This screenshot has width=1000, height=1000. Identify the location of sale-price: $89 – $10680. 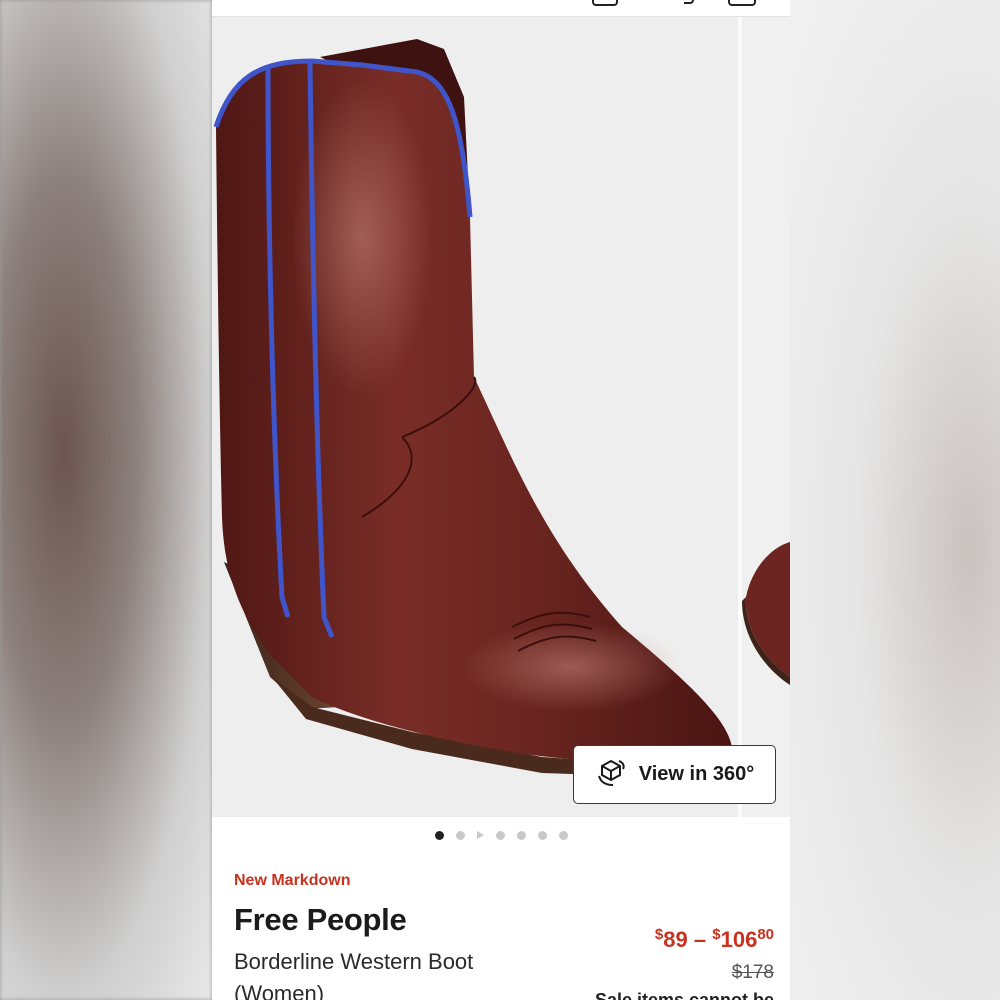
(714, 939).